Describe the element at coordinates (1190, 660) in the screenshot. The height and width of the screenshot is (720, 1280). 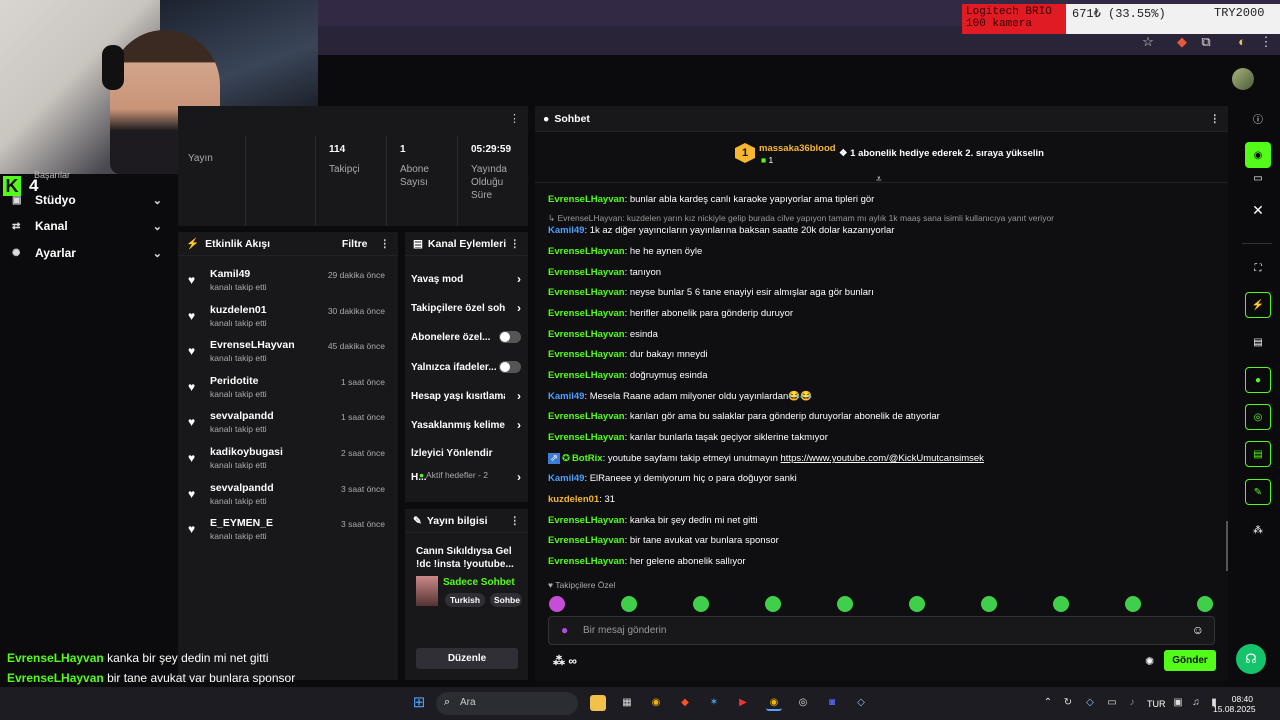
I see `send-button: Gönder` at that location.